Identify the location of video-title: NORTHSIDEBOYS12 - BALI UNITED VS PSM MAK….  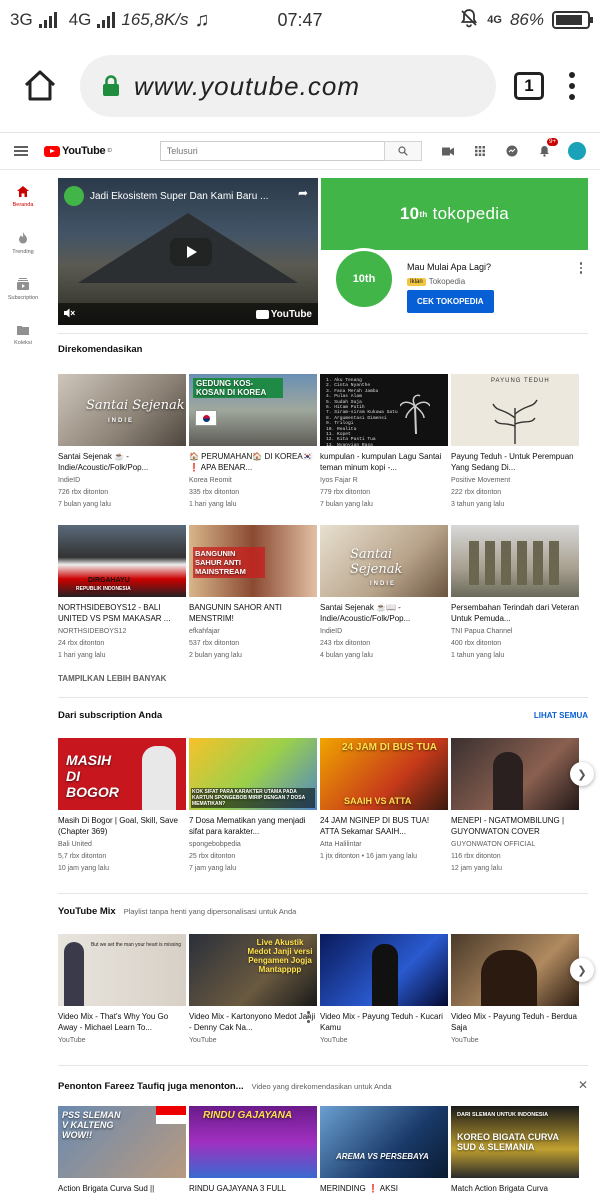
(122, 613).